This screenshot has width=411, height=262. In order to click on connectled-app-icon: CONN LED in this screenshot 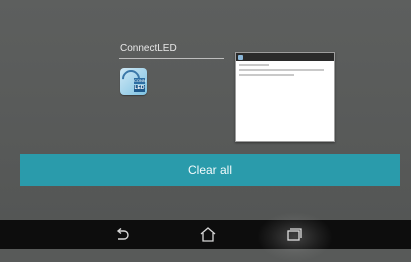, I will do `click(133, 81)`.